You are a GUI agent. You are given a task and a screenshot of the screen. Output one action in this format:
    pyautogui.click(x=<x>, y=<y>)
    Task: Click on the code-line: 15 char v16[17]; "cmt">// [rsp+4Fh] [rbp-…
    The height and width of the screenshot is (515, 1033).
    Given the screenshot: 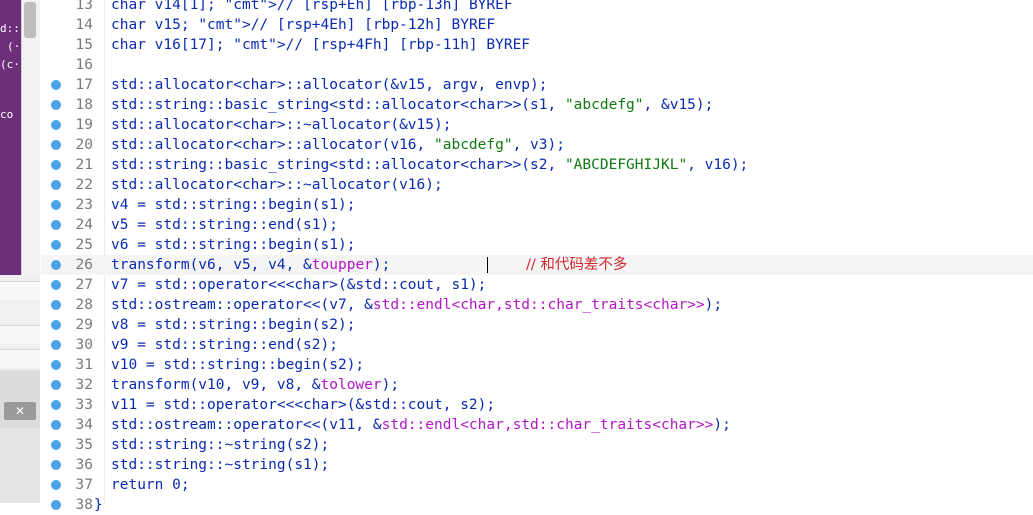 What is the action you would take?
    pyautogui.click(x=537, y=45)
    